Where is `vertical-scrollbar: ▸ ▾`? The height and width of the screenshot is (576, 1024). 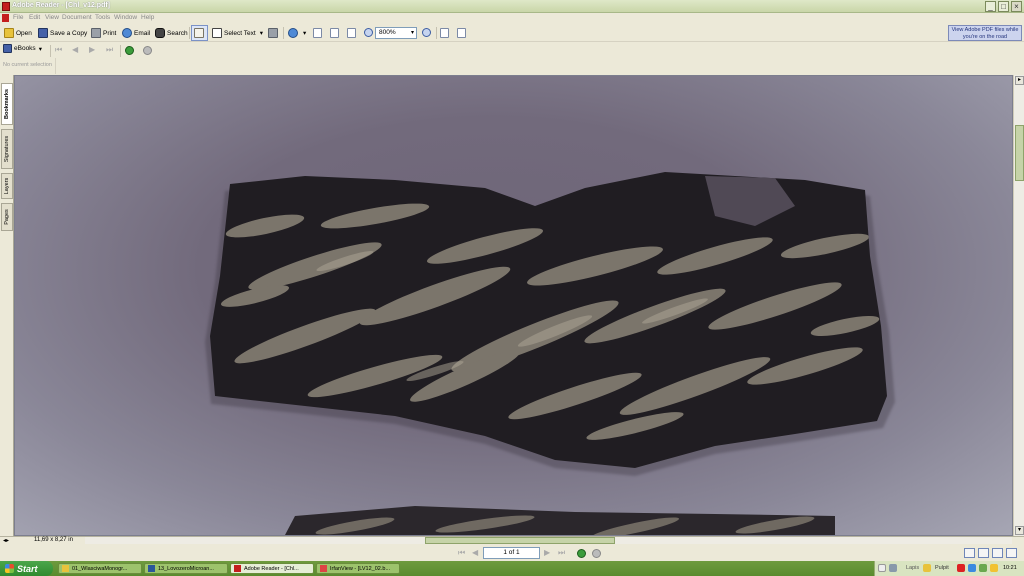 vertical-scrollbar: ▸ ▾ is located at coordinates (1018, 305).